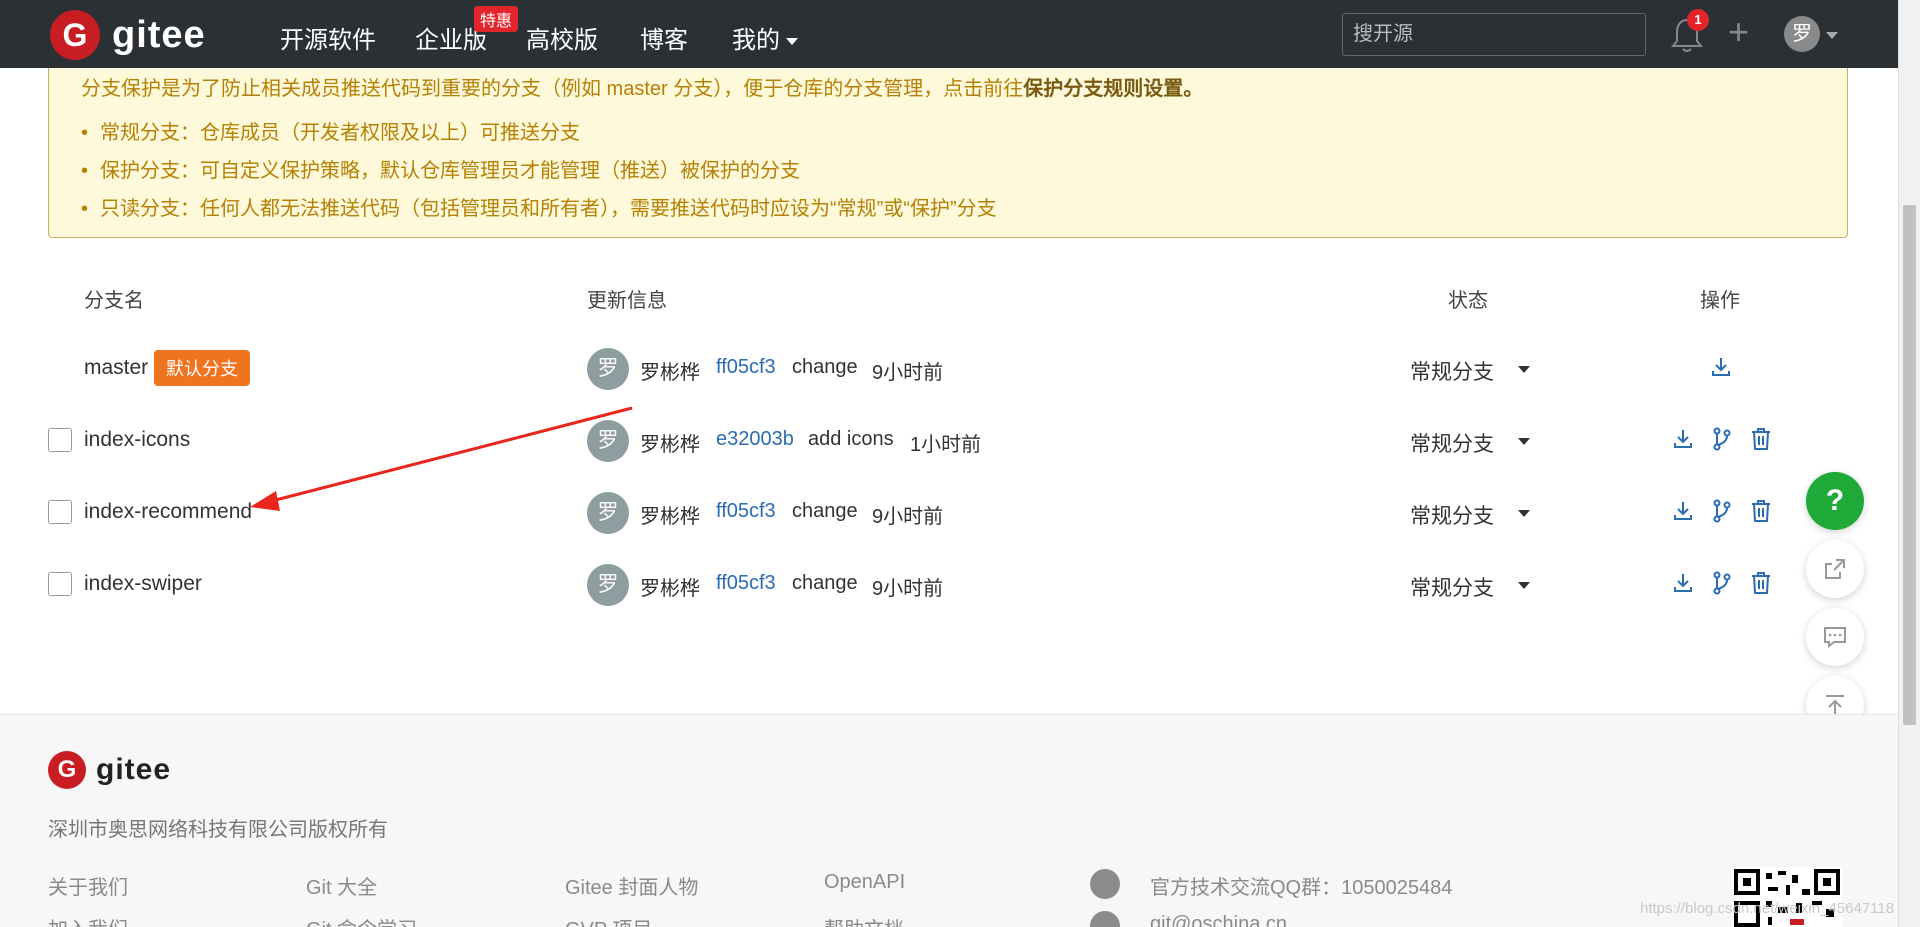  What do you see at coordinates (202, 368) in the screenshot?
I see `default-branch-badge: 默认分支` at bounding box center [202, 368].